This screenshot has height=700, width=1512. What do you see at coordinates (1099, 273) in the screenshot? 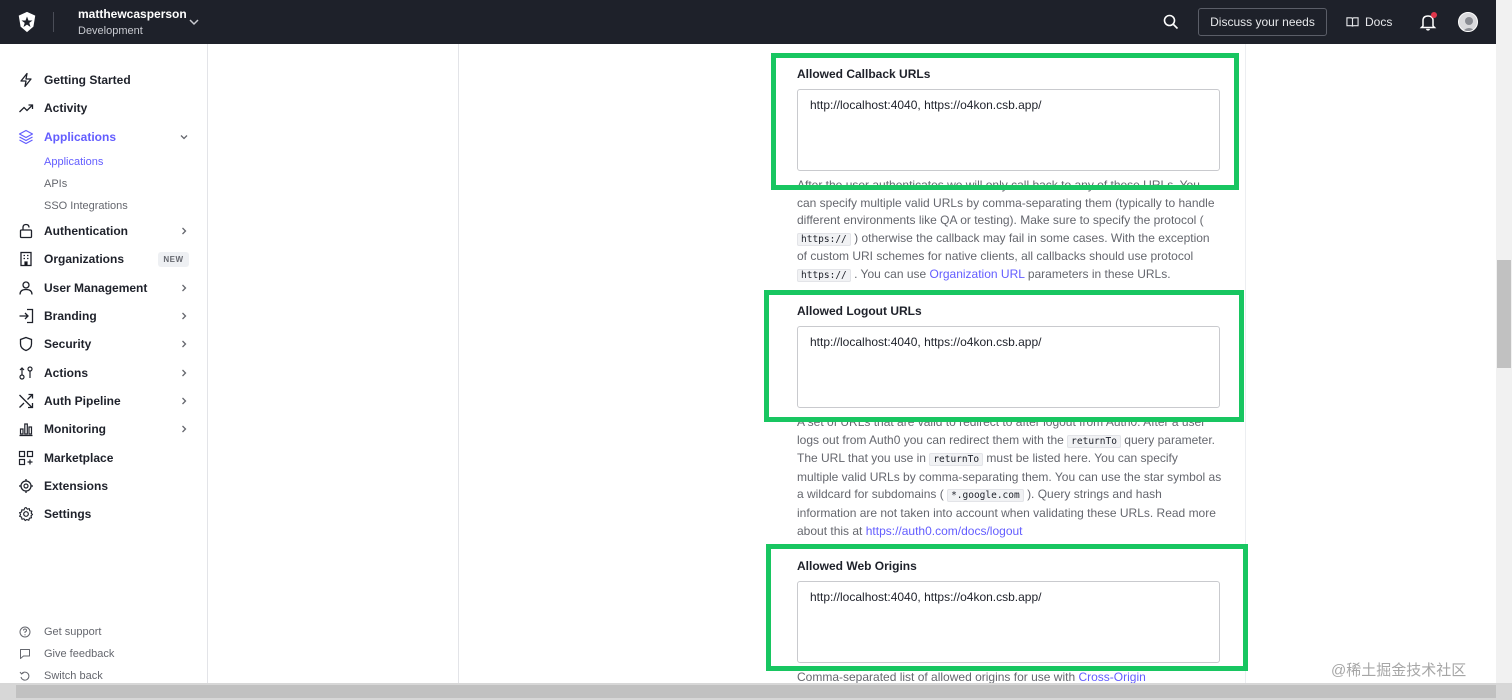
I see `help-text: parameters in these URLs.` at bounding box center [1099, 273].